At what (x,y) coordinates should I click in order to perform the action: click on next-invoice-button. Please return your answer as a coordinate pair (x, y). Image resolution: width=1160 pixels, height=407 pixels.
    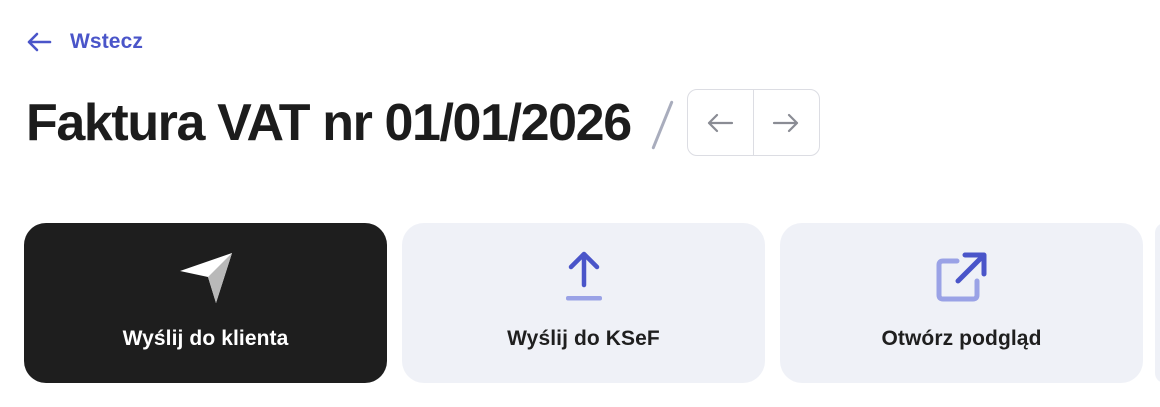
    Looking at the image, I should click on (785, 122).